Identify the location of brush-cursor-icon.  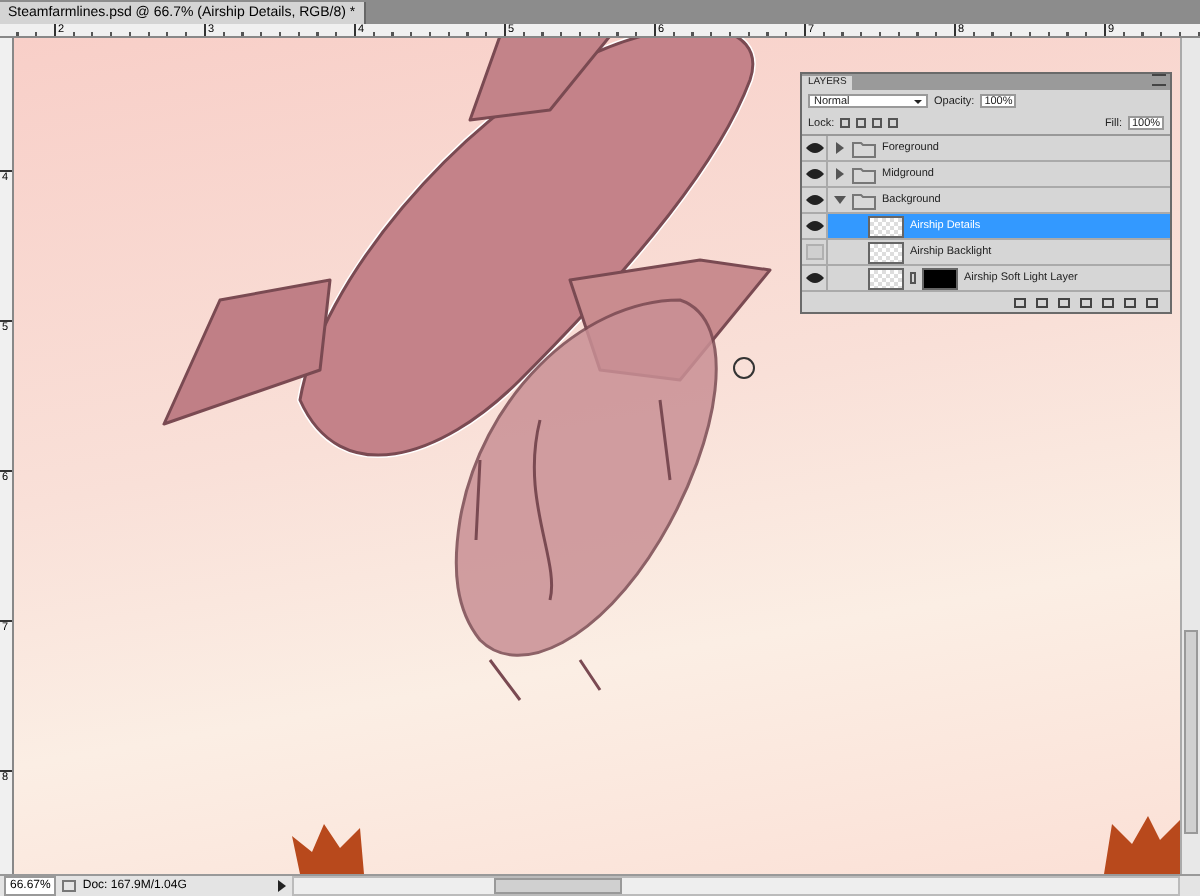
(744, 368).